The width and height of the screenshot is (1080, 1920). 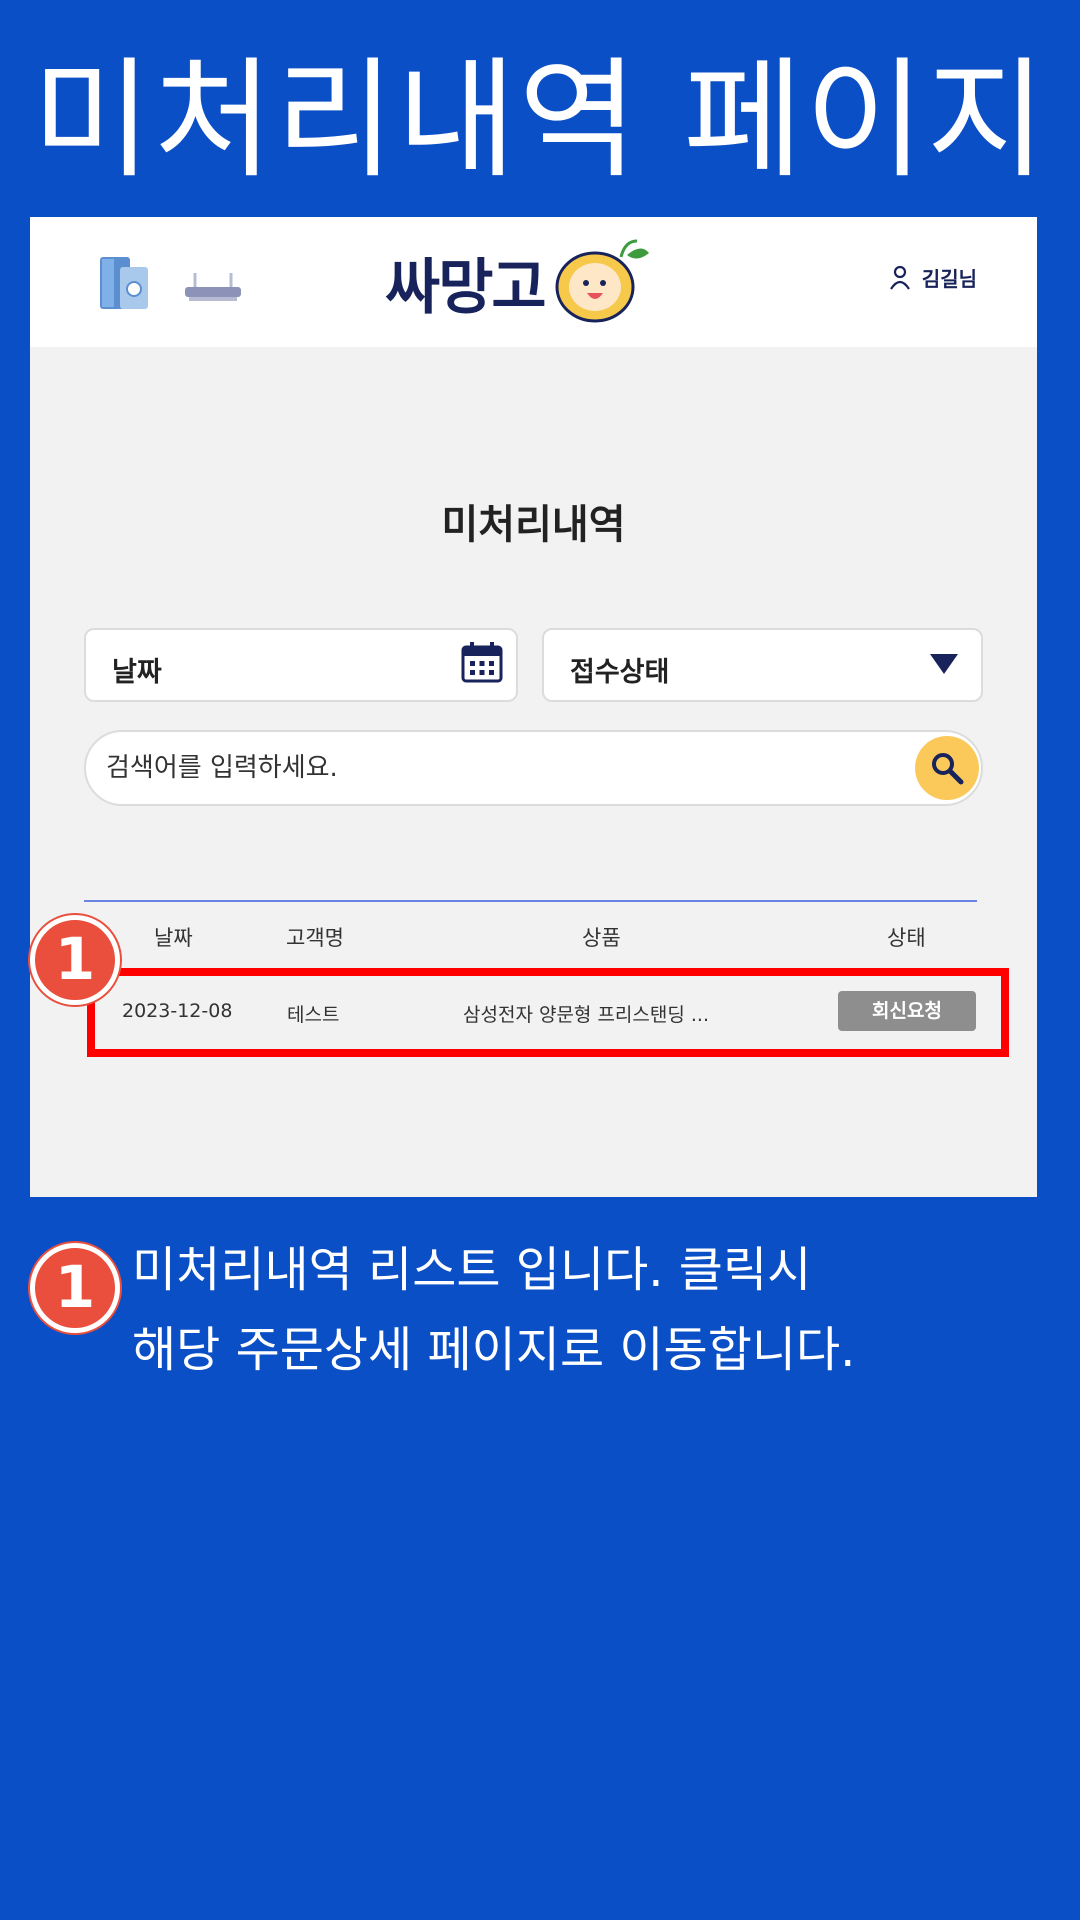 I want to click on user-name: 김길님, so click(x=949, y=279).